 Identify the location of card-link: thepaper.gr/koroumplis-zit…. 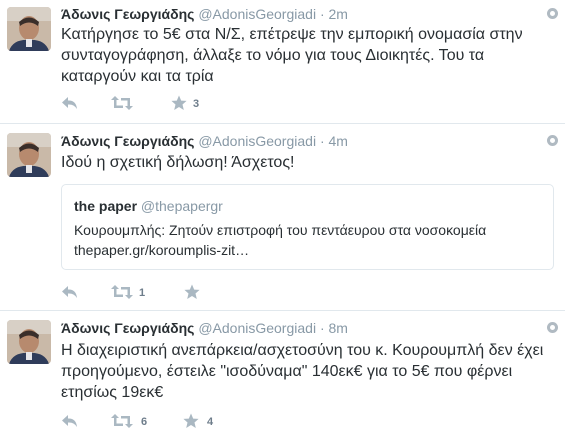
(161, 250).